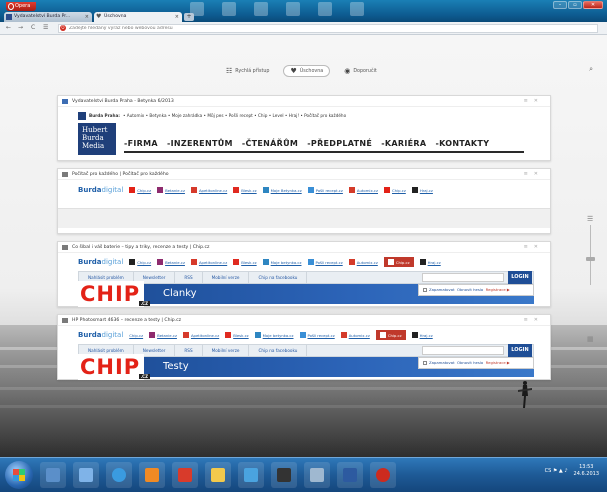 The height and width of the screenshot is (492, 607). What do you see at coordinates (590, 255) in the screenshot?
I see `zoom-slider-track` at bounding box center [590, 255].